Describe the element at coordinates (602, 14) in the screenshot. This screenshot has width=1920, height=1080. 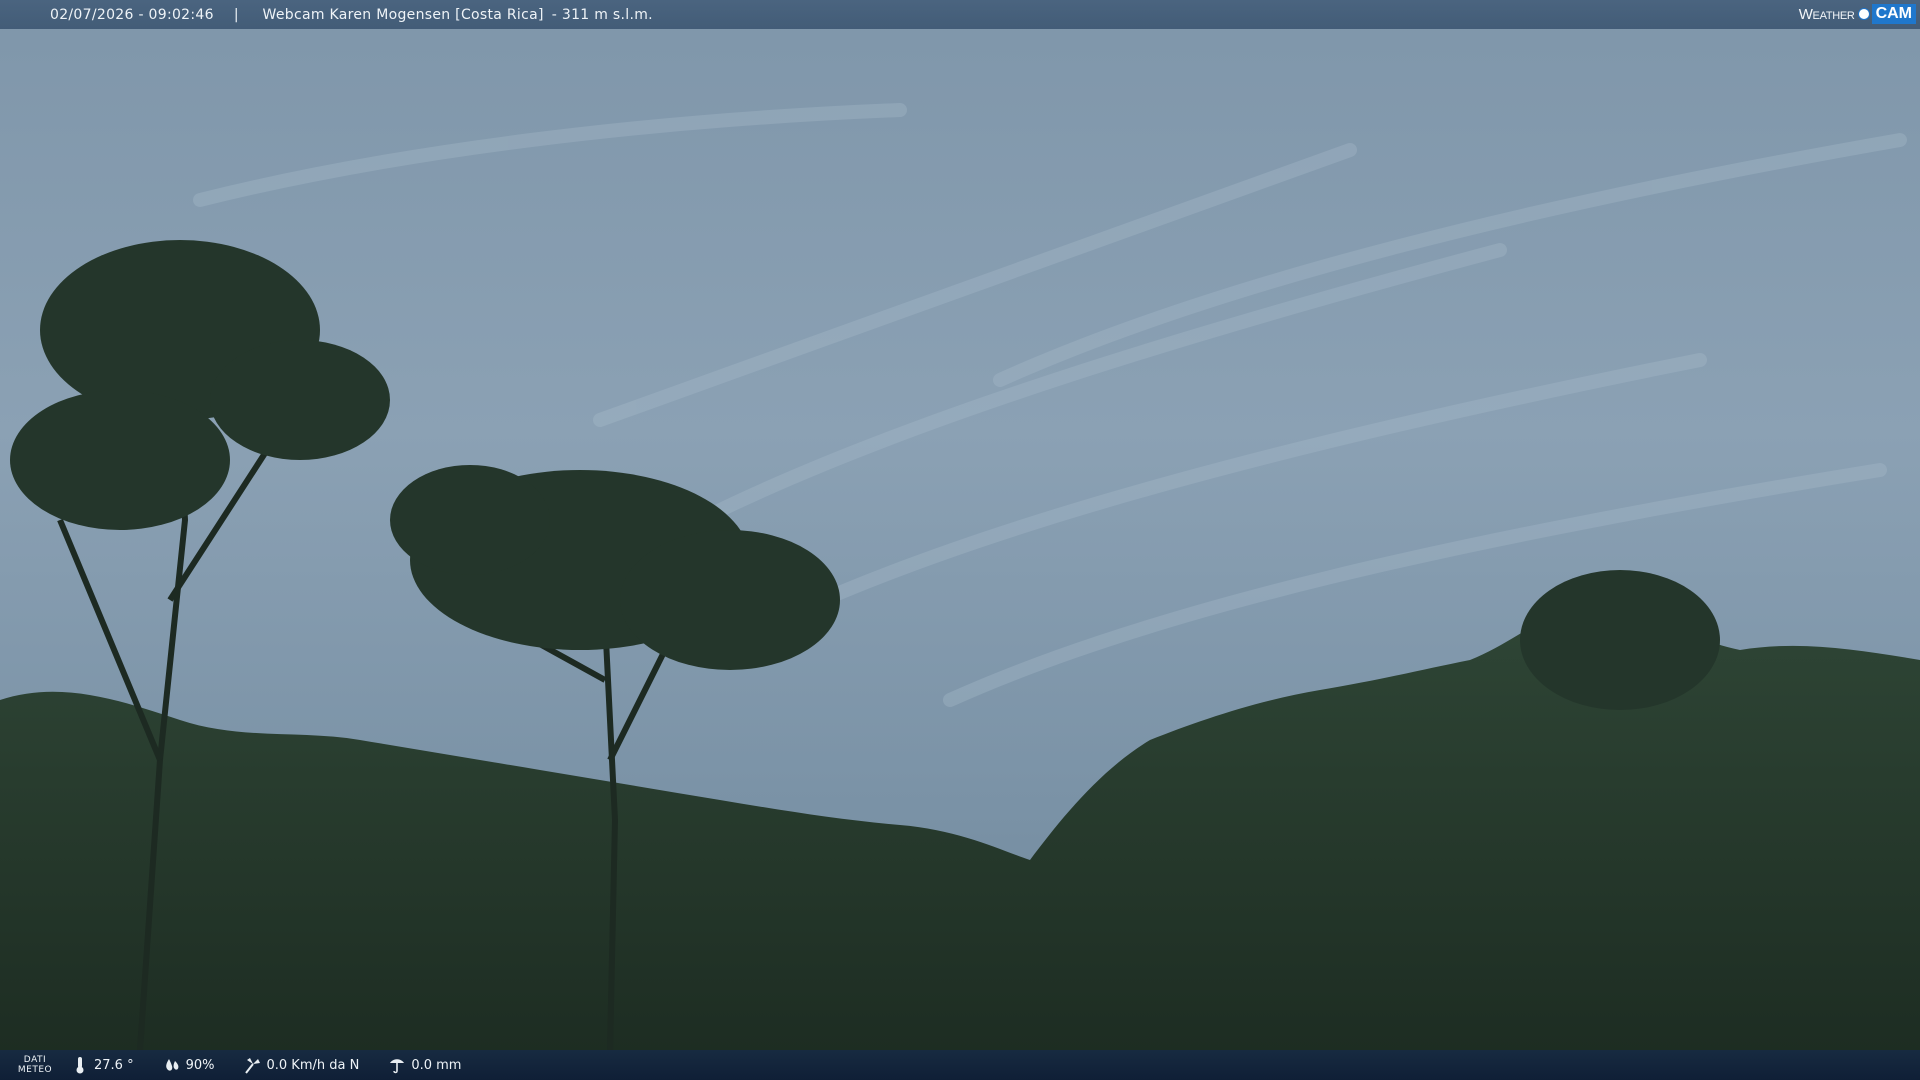
I see `webcam-altitude: - 311 m s.l.m.` at that location.